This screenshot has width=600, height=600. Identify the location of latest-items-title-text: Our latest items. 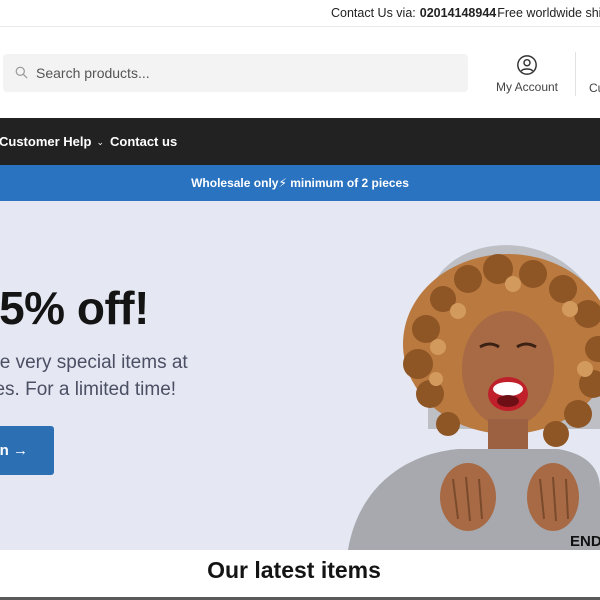
(294, 570).